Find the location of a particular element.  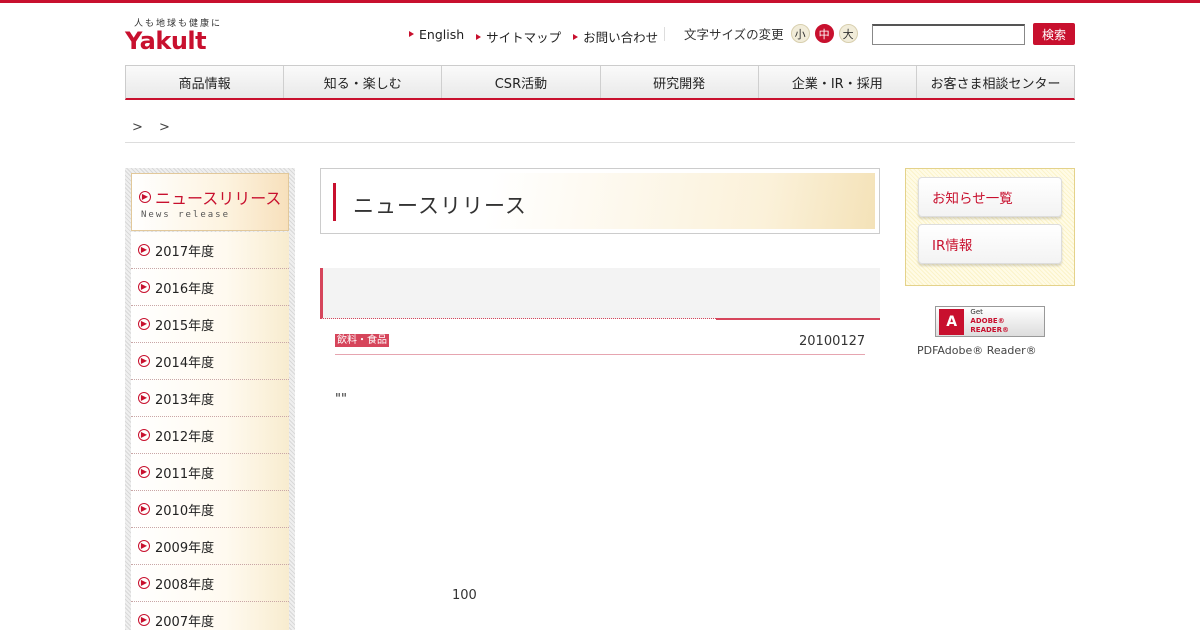

sidebar-item-label: 2014年度 is located at coordinates (185, 363).